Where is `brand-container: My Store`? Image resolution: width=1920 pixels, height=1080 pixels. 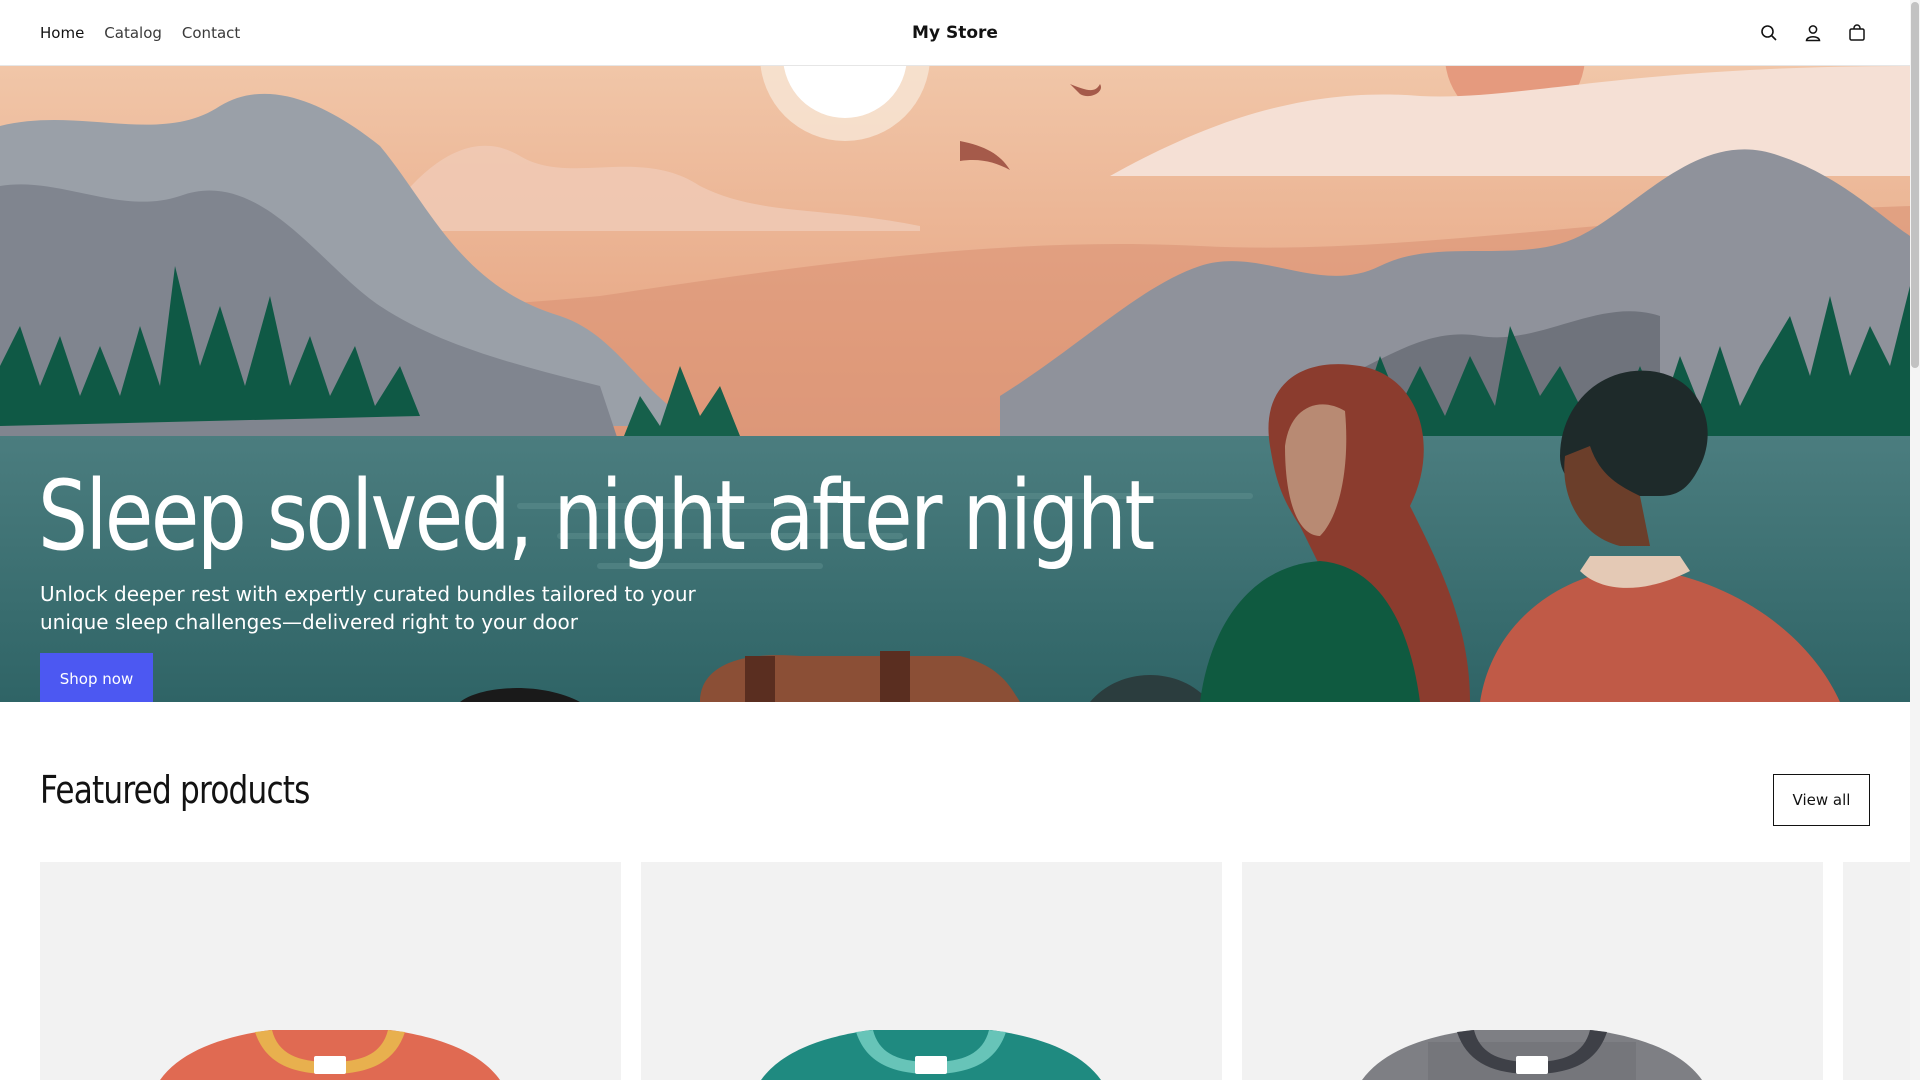
brand-container: My Store is located at coordinates (955, 33).